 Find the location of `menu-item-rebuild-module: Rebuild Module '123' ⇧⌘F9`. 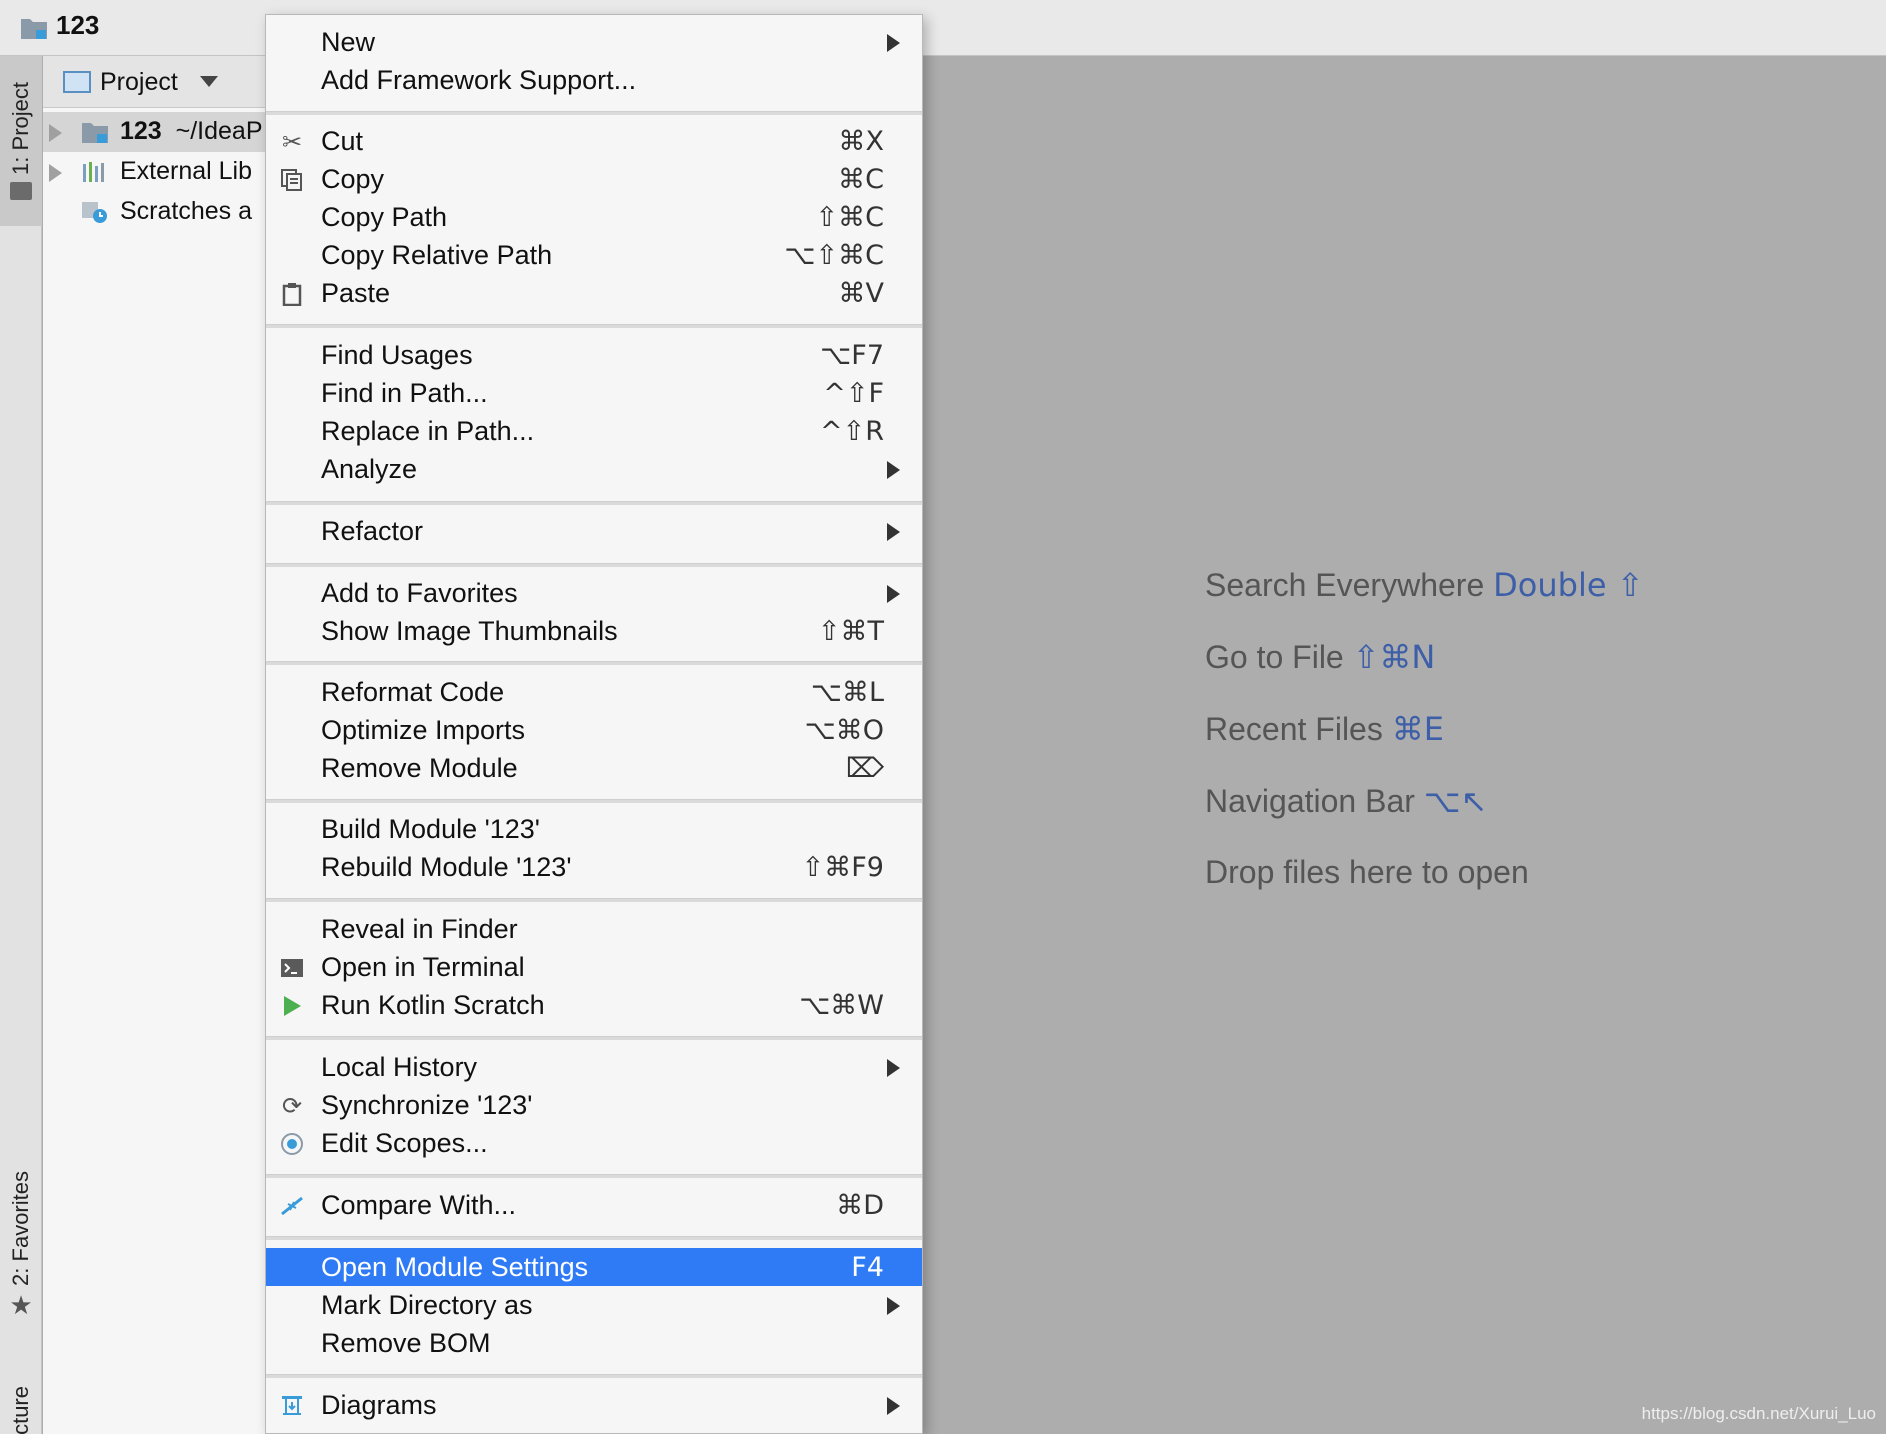

menu-item-rebuild-module: Rebuild Module '123' ⇧⌘F9 is located at coordinates (594, 867).